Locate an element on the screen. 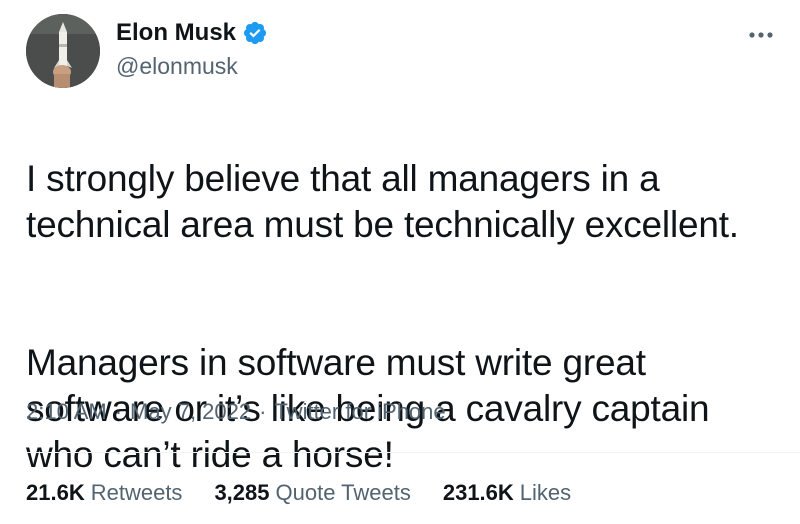 This screenshot has width=800, height=524. quote-tweets-count: 3,285 is located at coordinates (242, 492).